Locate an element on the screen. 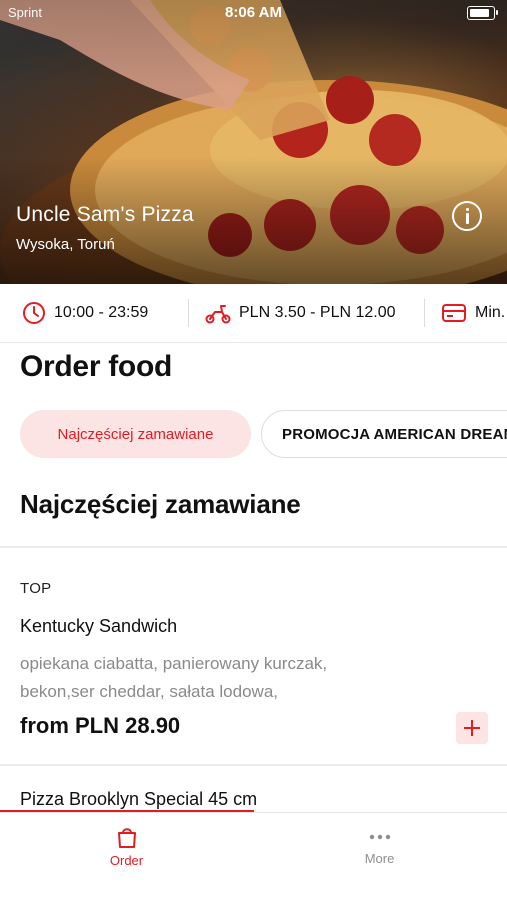 This screenshot has width=507, height=901. battery-icon is located at coordinates (482, 13).